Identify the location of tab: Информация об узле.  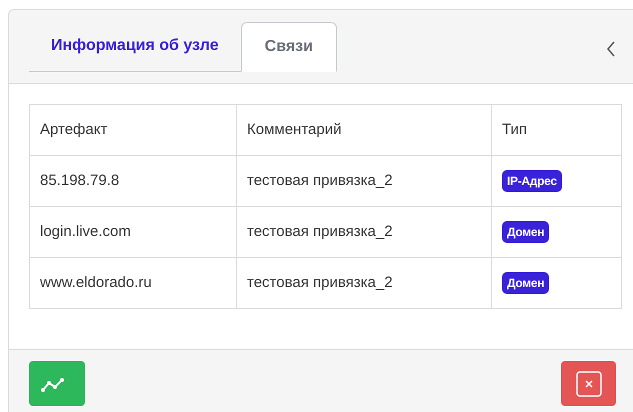
(135, 46).